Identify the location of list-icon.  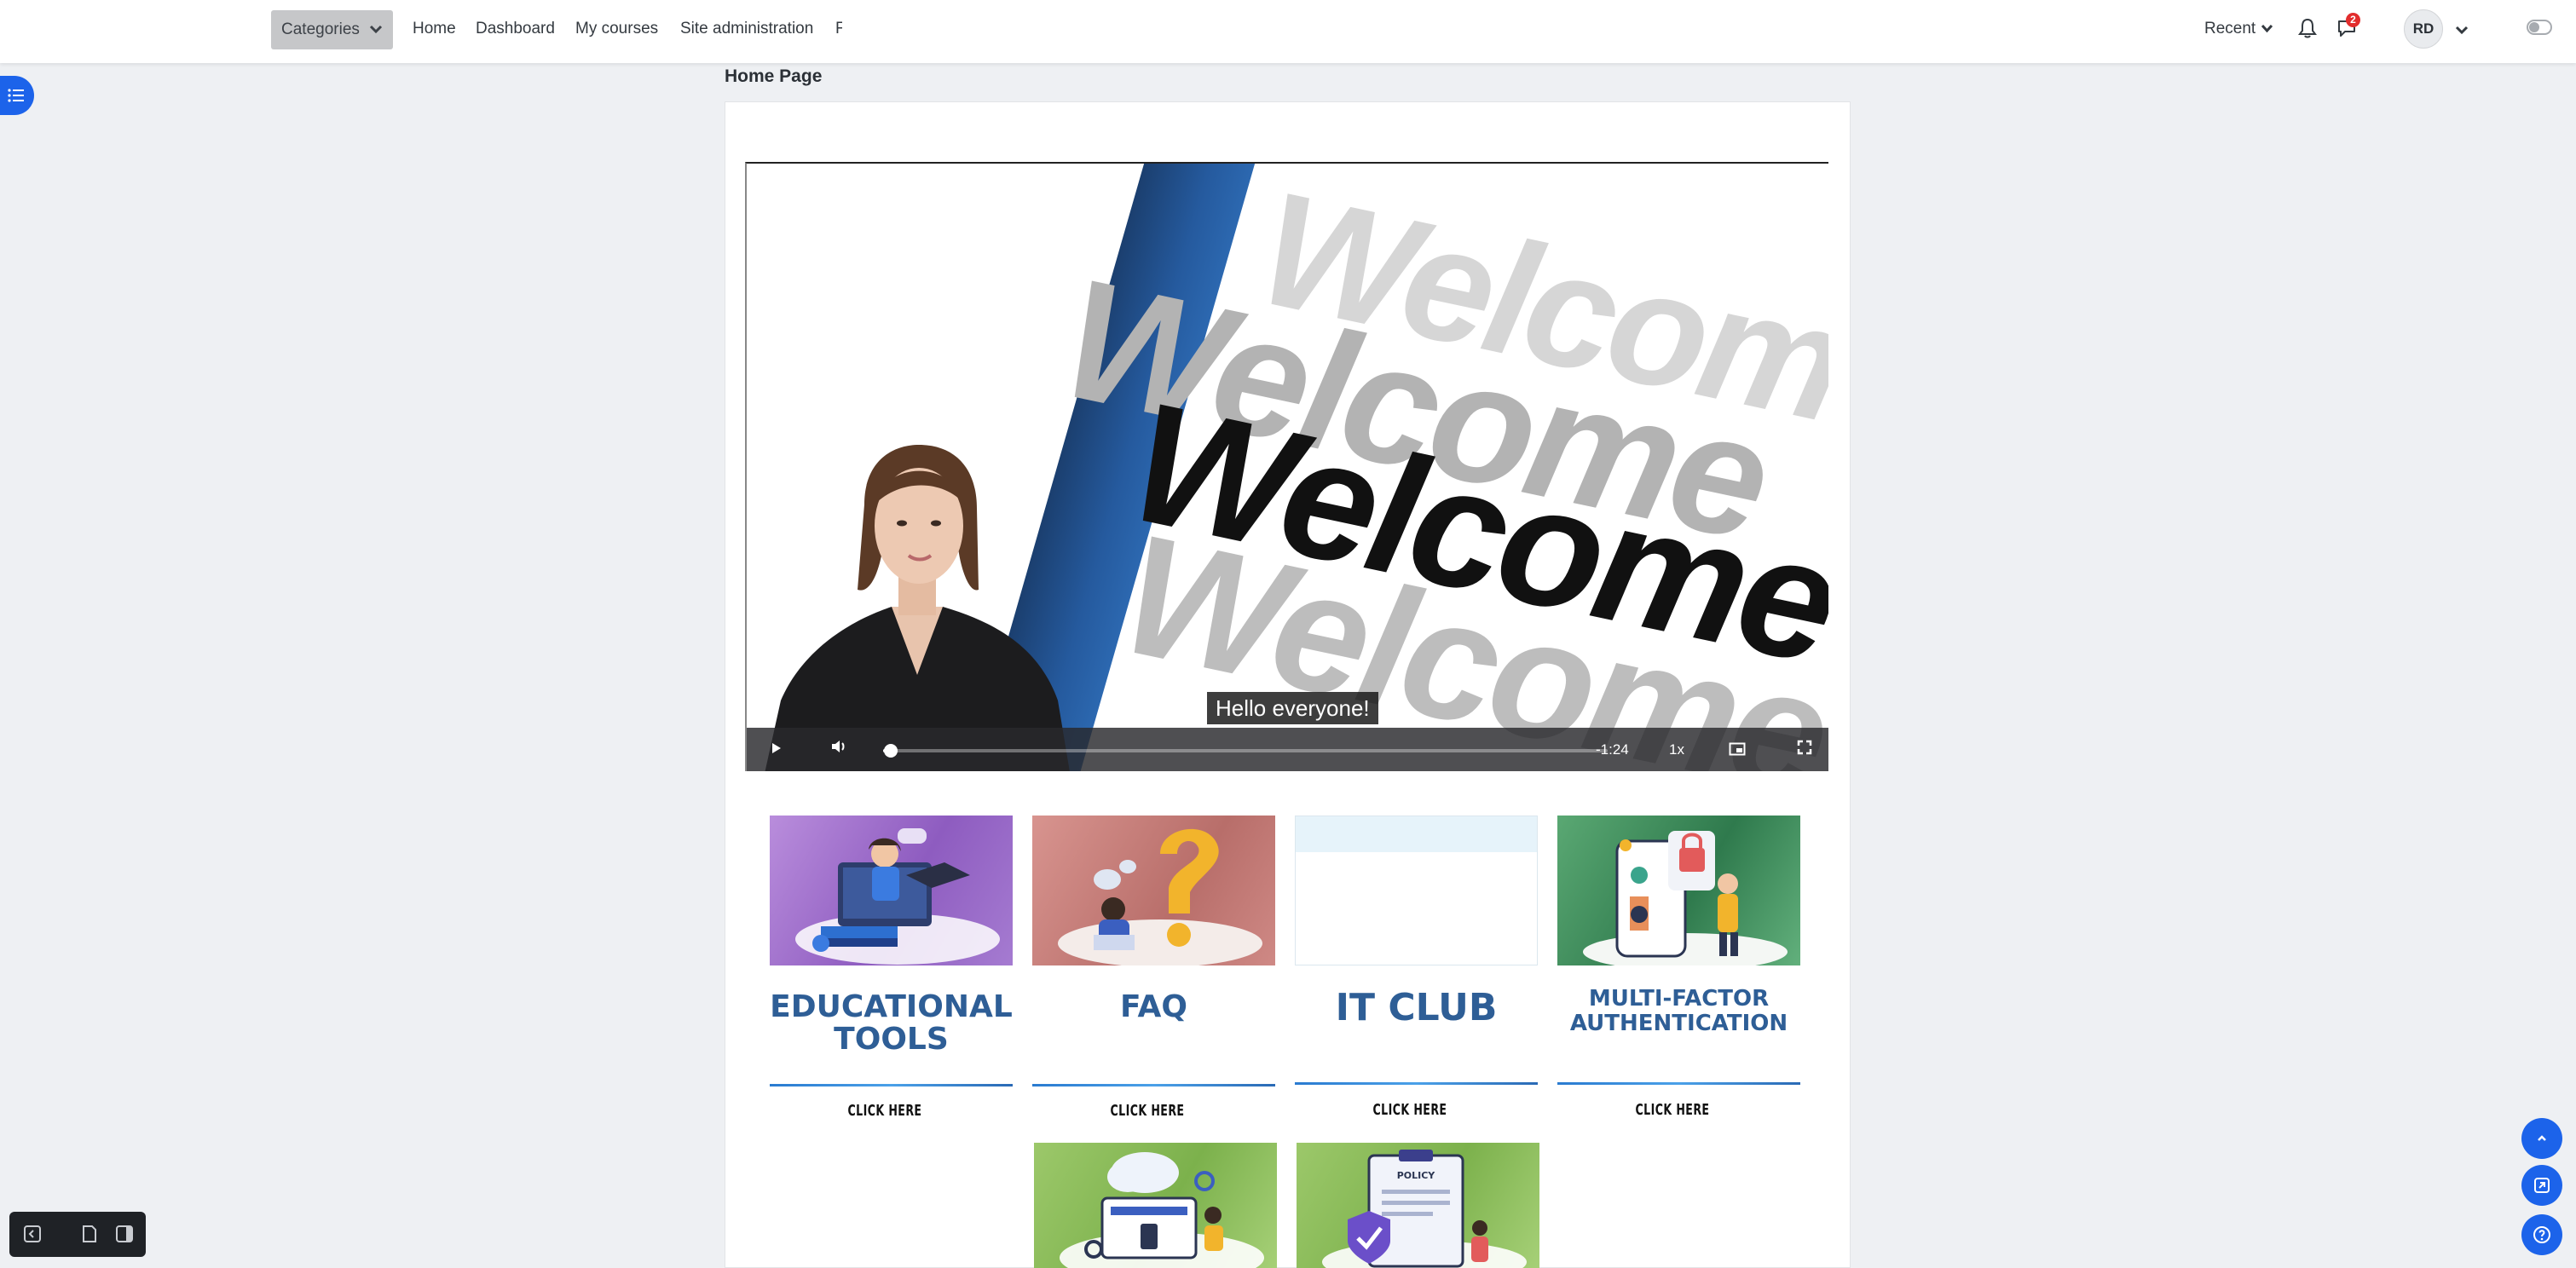
(16, 95).